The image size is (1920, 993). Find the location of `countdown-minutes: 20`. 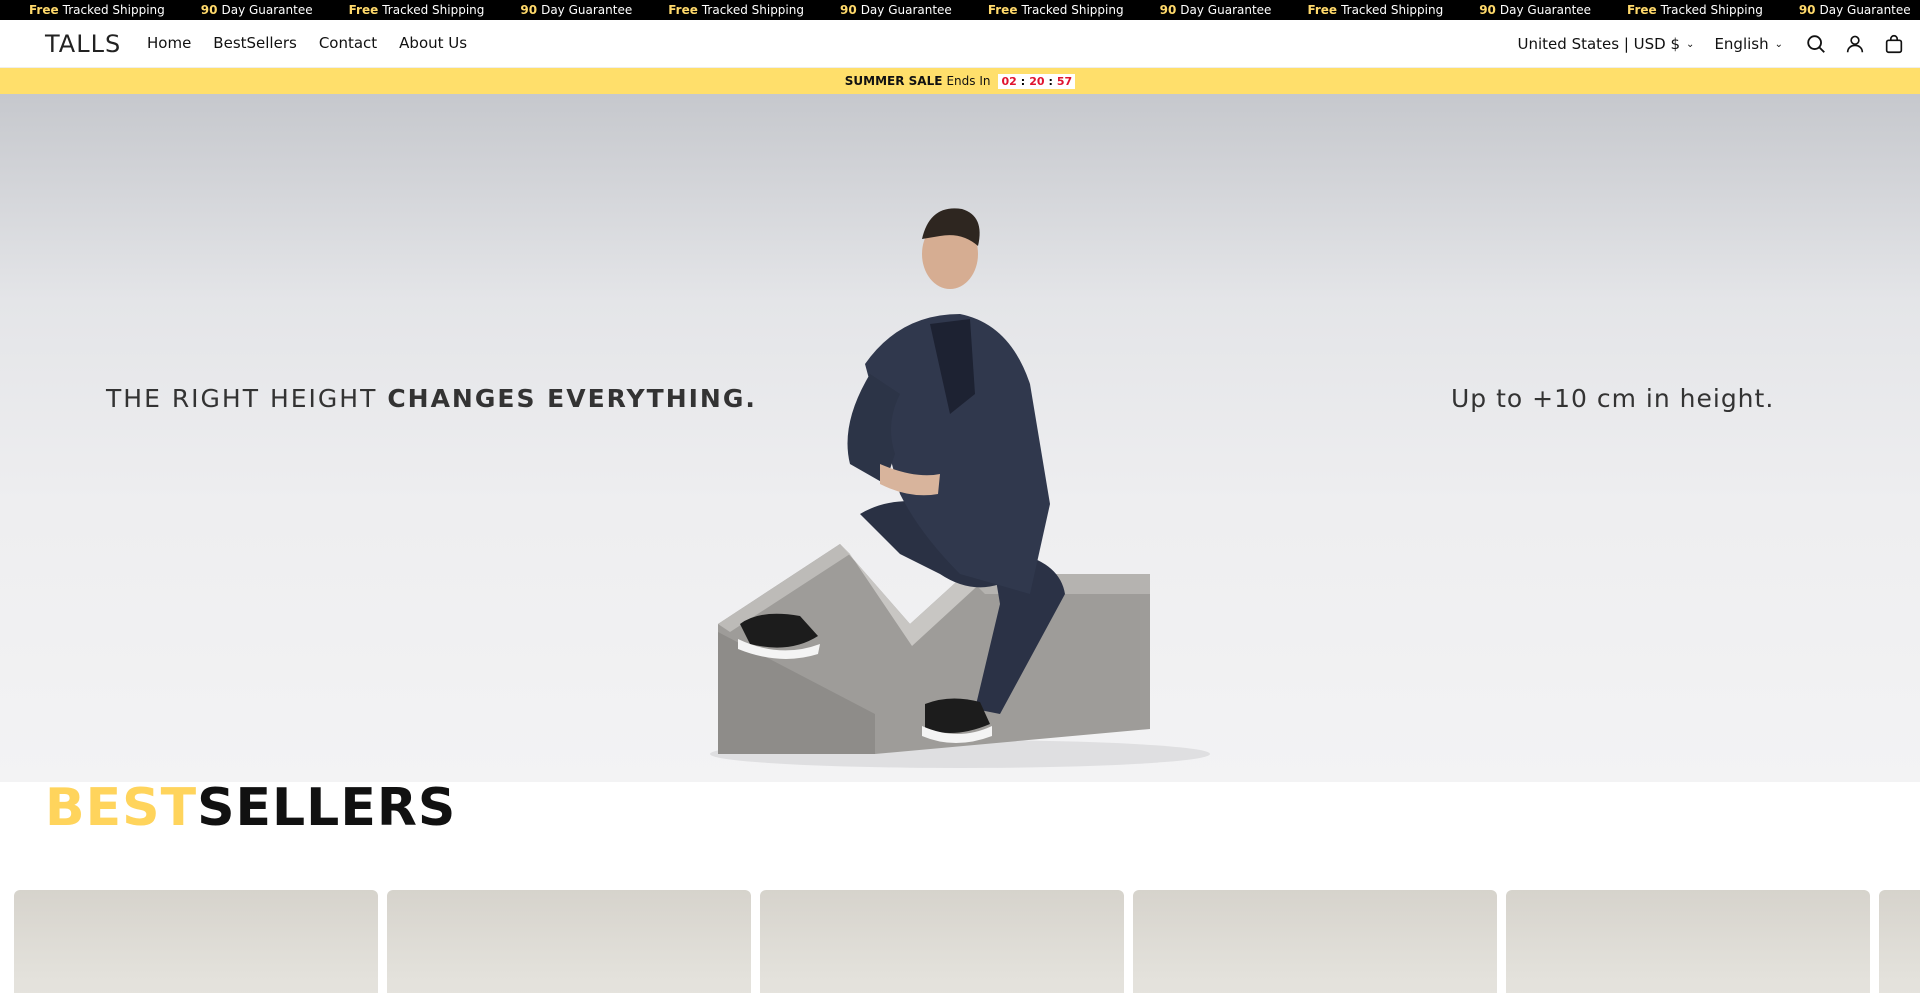

countdown-minutes: 20 is located at coordinates (1037, 81).